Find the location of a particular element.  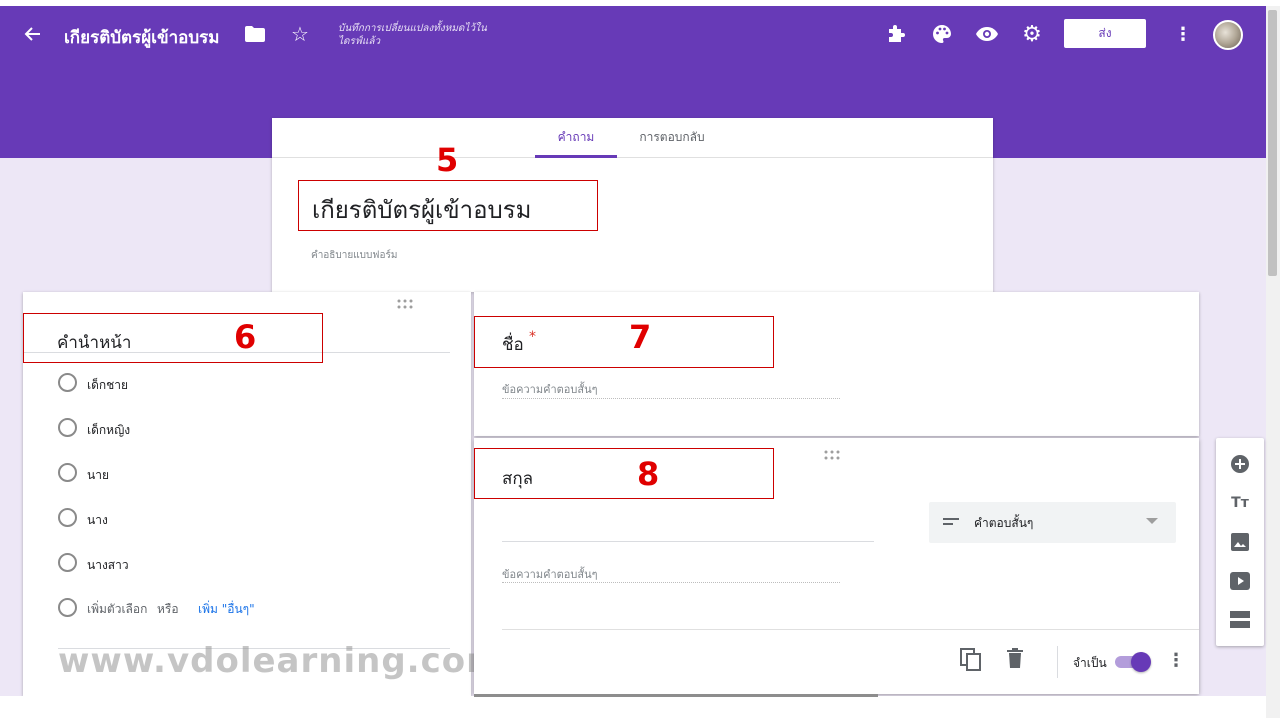

image-icon is located at coordinates (1240, 542).